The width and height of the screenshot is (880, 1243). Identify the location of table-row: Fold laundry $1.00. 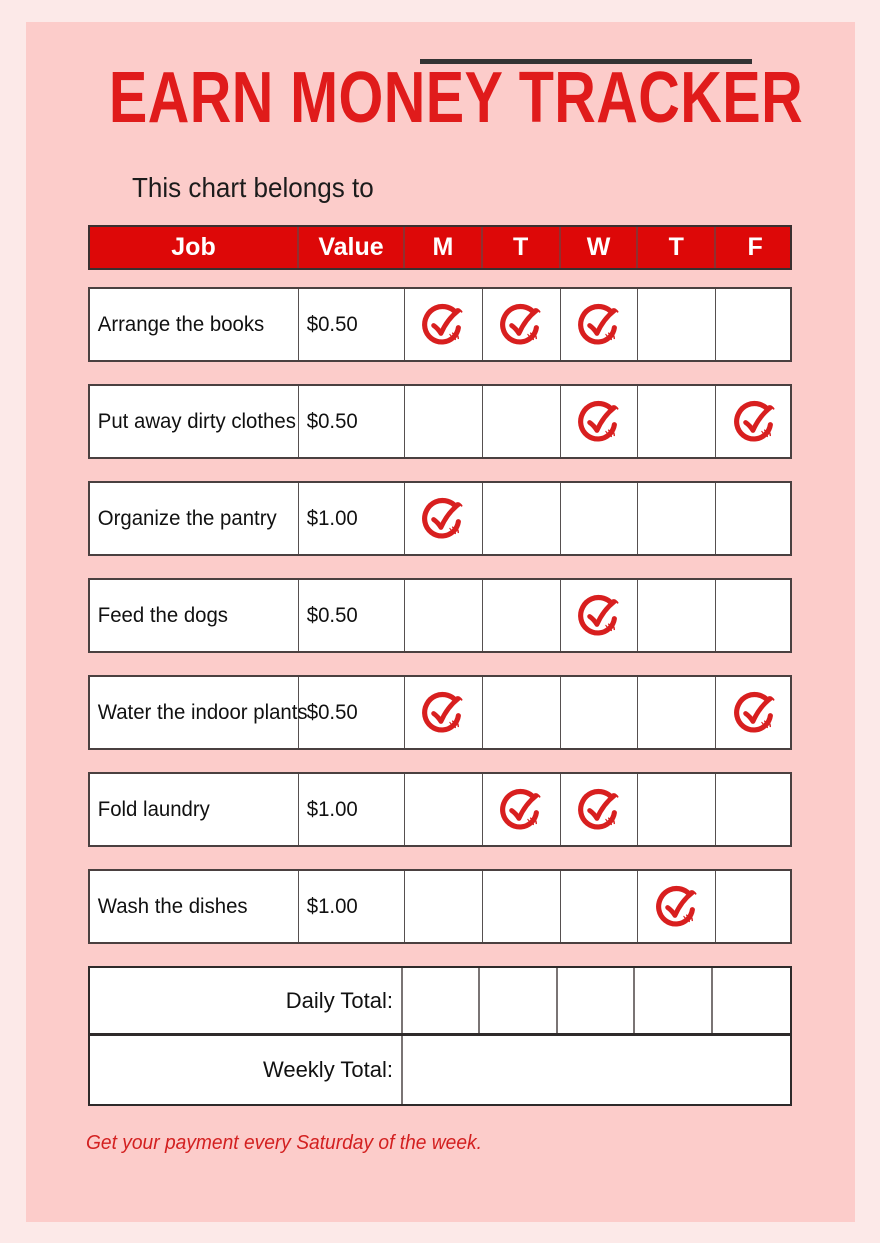
(440, 809).